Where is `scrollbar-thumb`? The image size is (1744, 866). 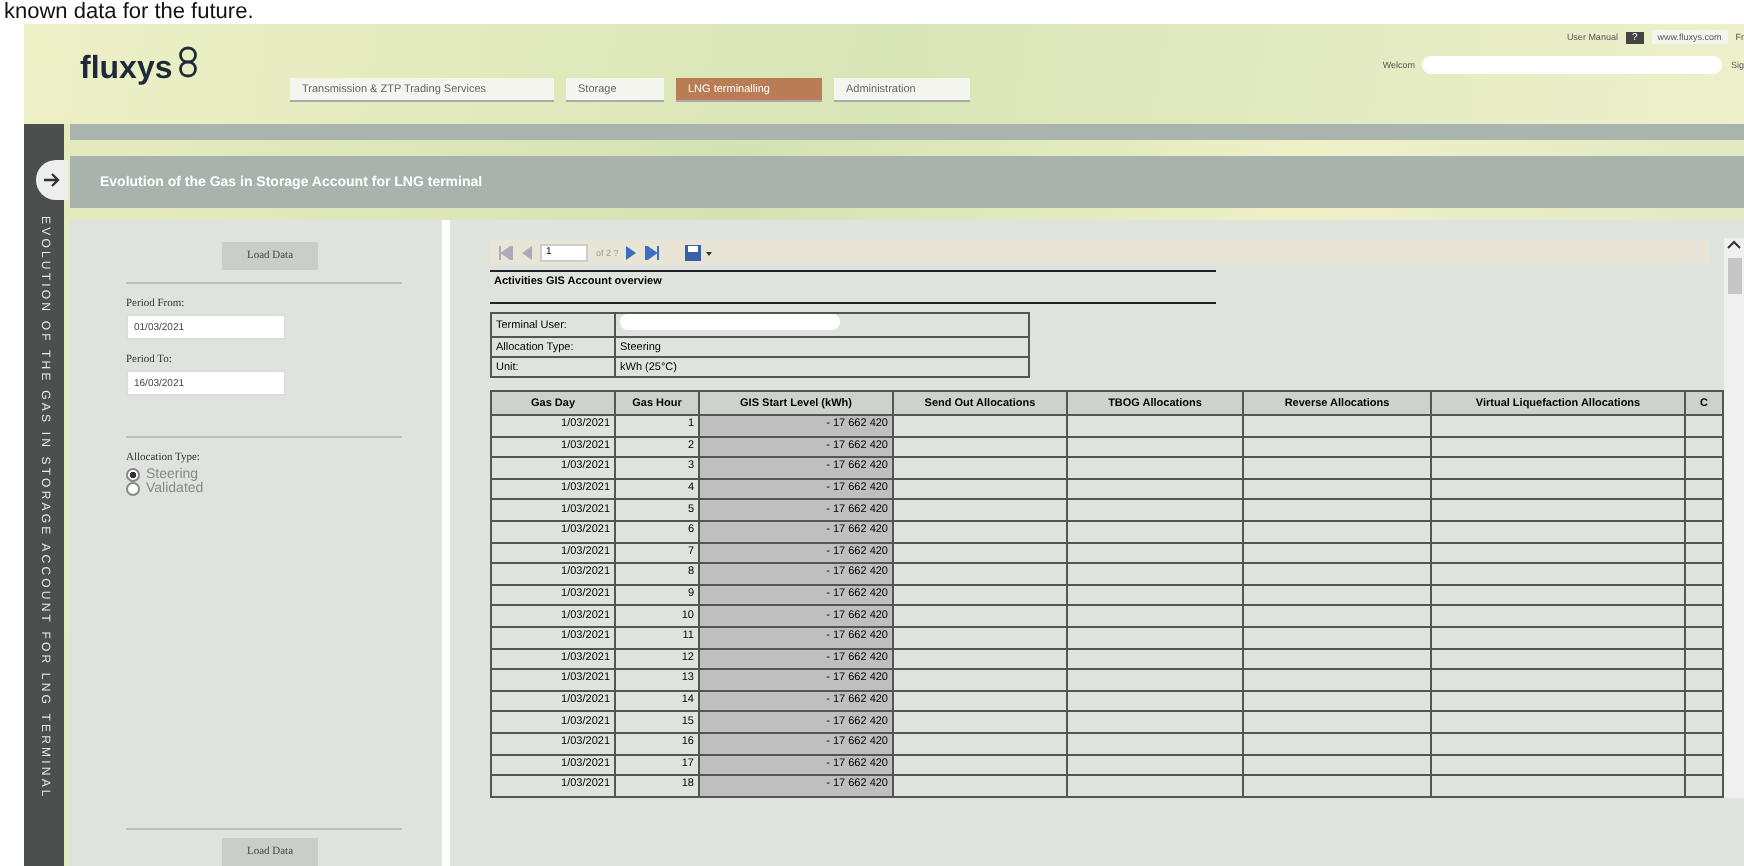
scrollbar-thumb is located at coordinates (1734, 276).